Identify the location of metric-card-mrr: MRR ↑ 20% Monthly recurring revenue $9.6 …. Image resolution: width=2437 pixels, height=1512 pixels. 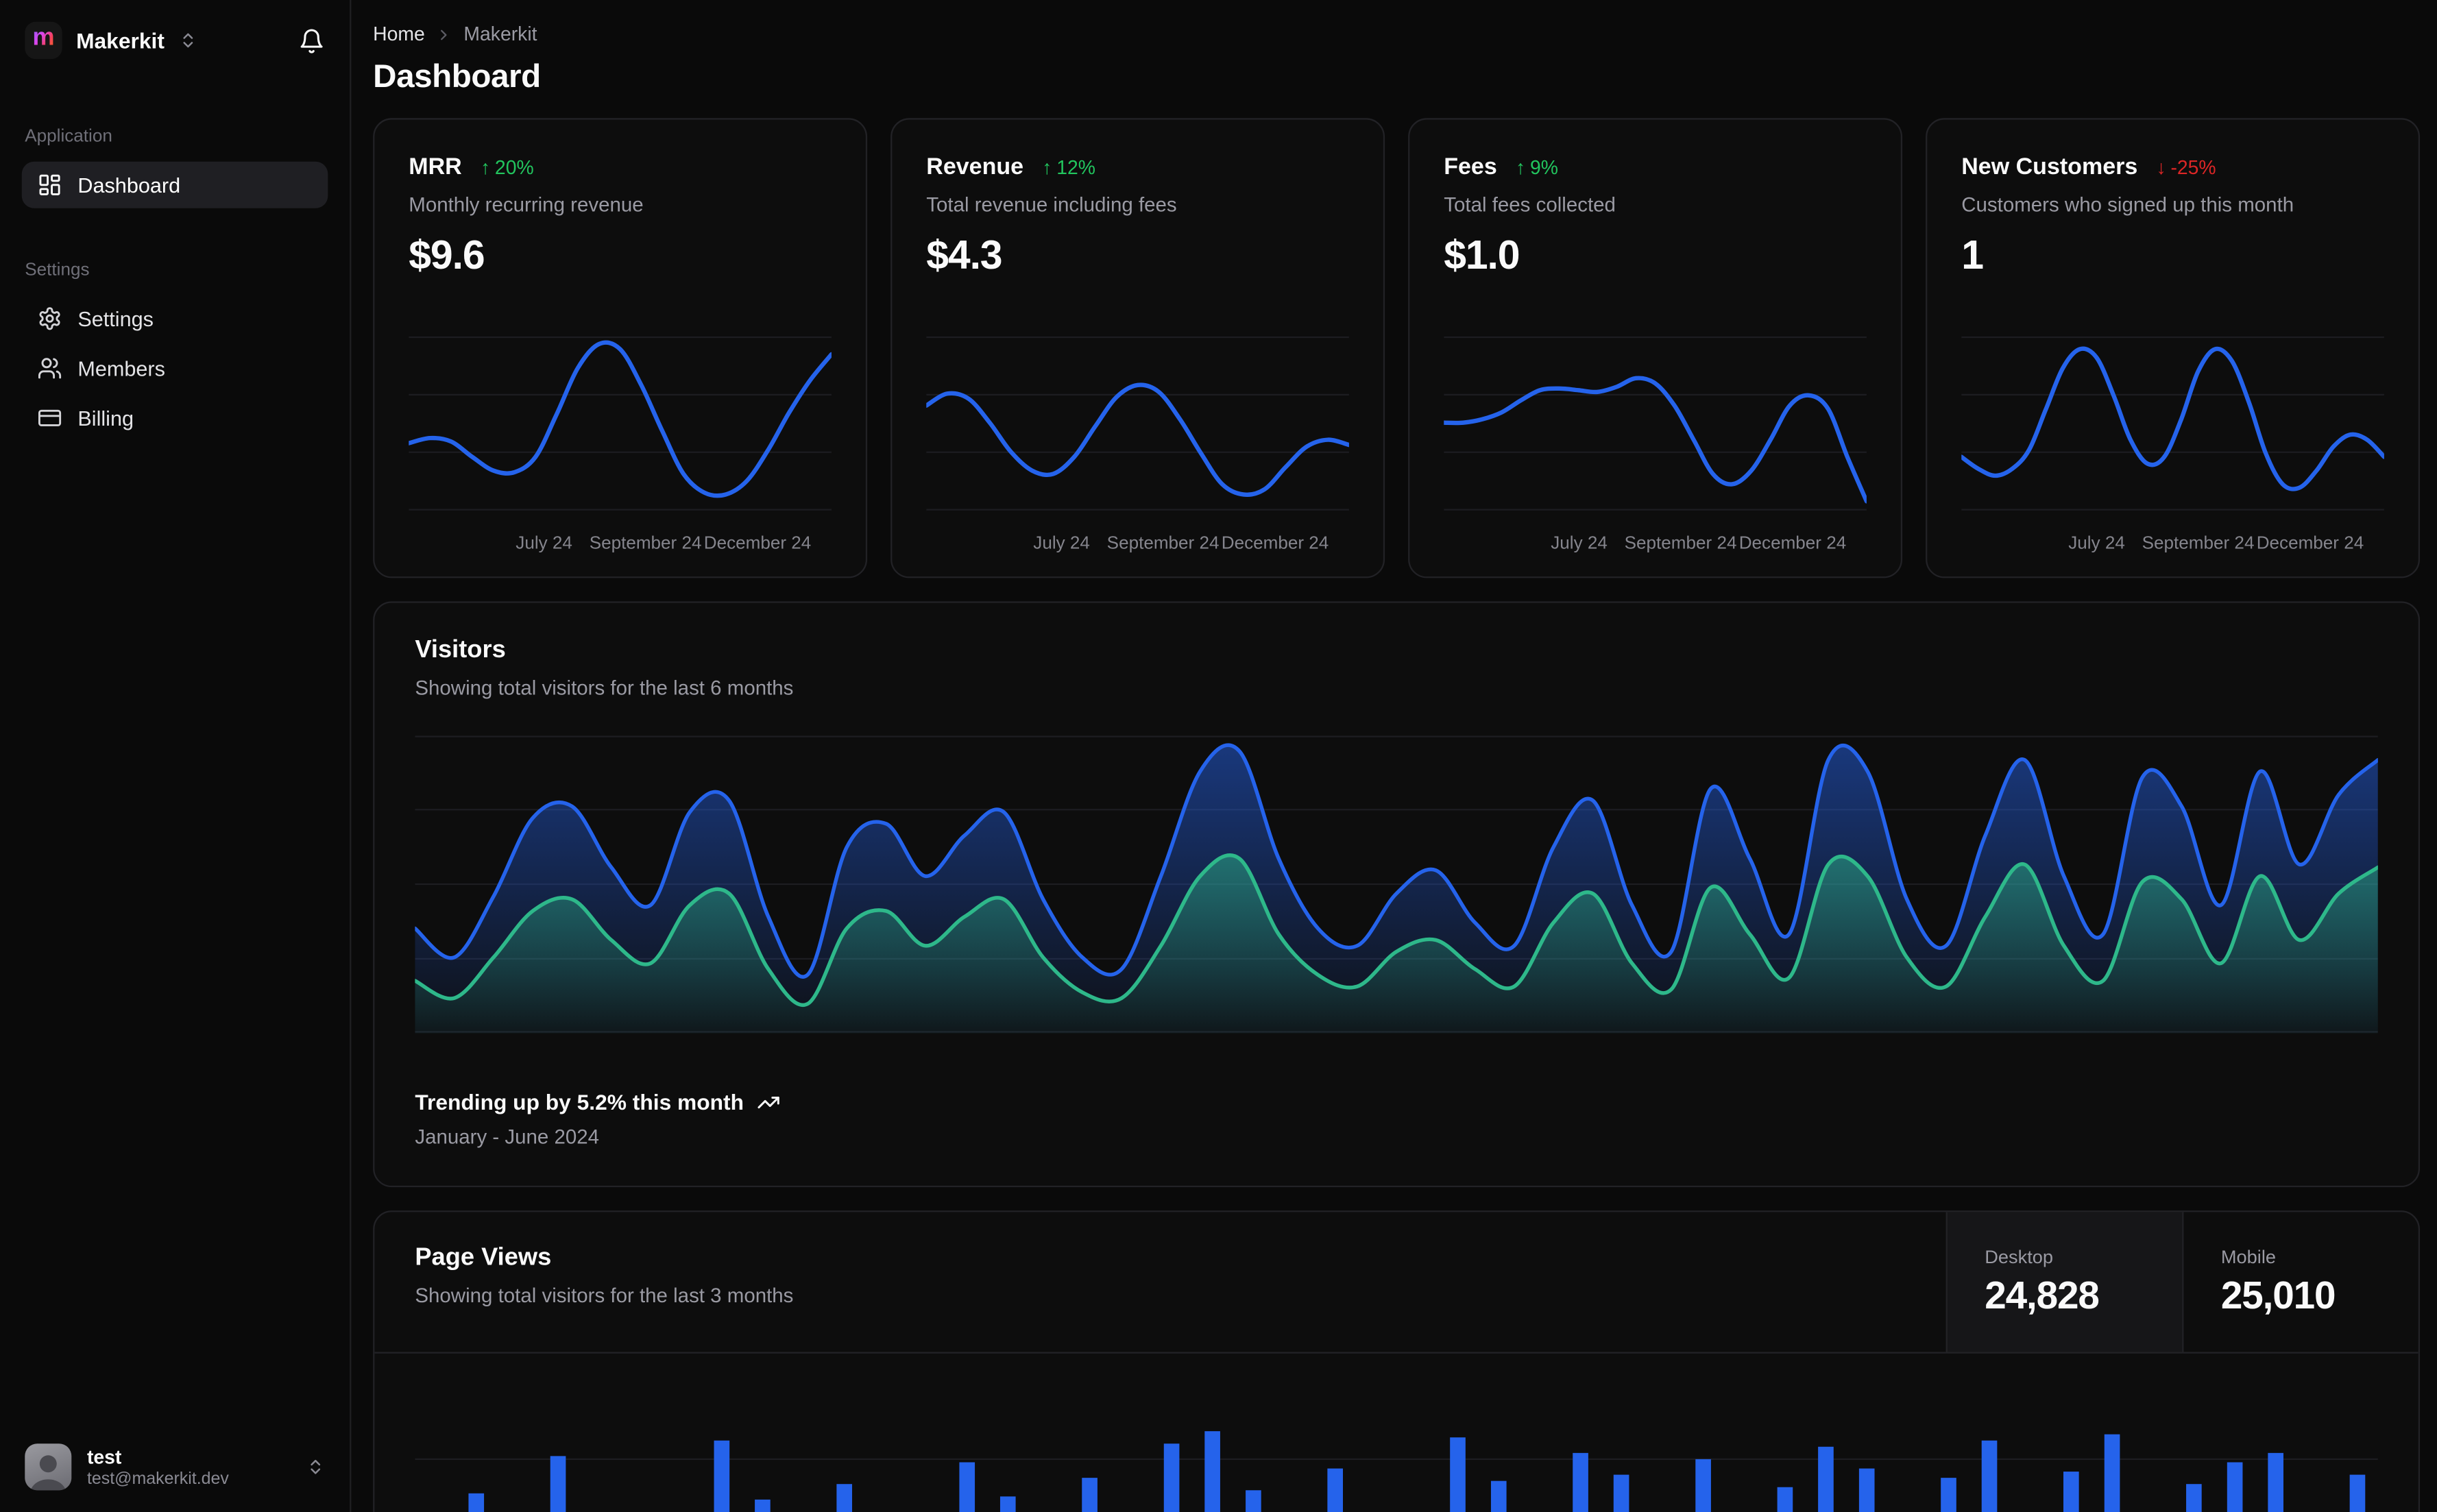
(621, 348).